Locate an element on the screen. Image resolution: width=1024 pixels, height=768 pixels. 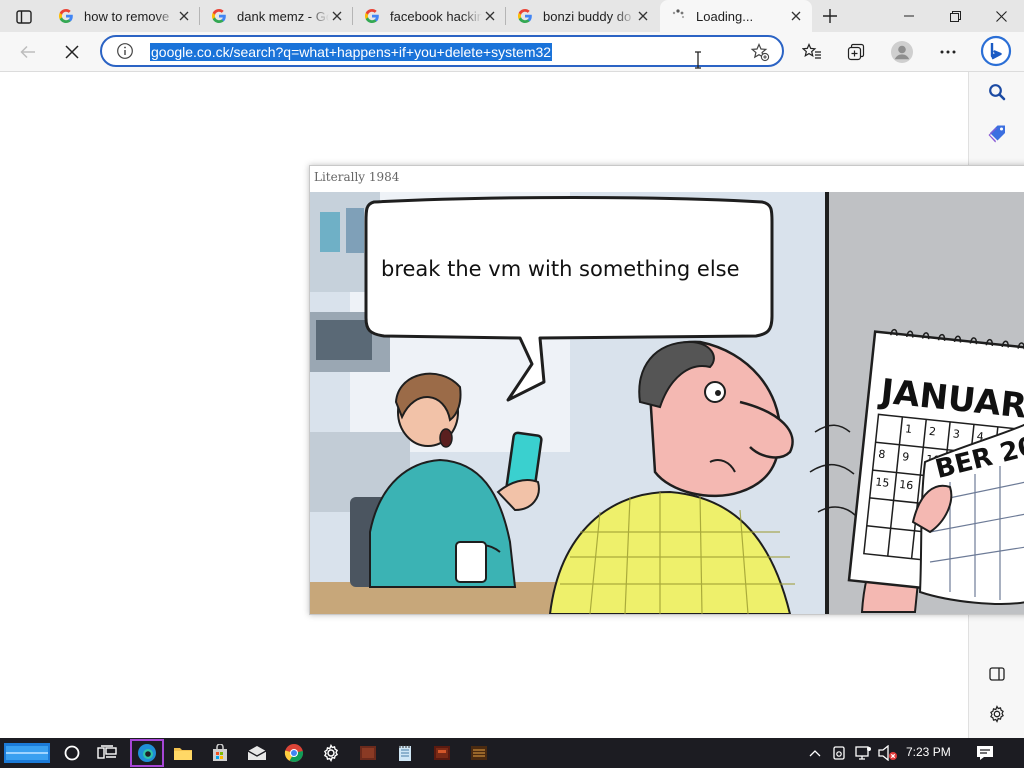
edge-taskbar-button is located at coordinates (147, 753).